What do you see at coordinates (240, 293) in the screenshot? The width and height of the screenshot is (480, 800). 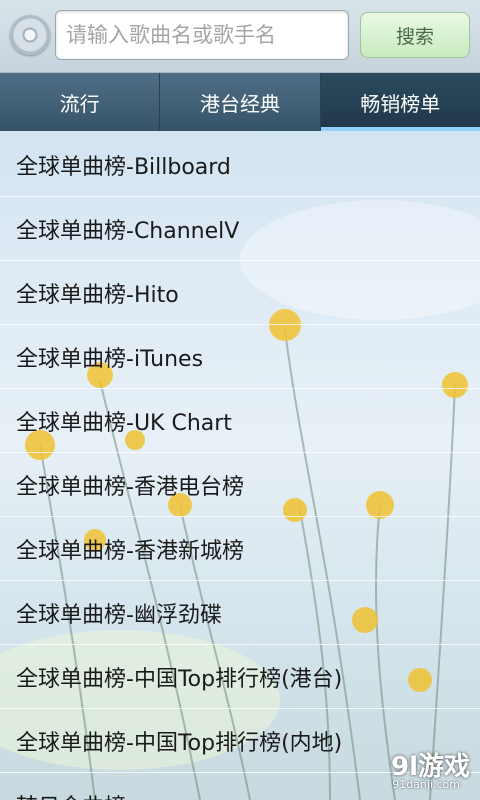 I see `list-item: 全球单曲榜-Hito` at bounding box center [240, 293].